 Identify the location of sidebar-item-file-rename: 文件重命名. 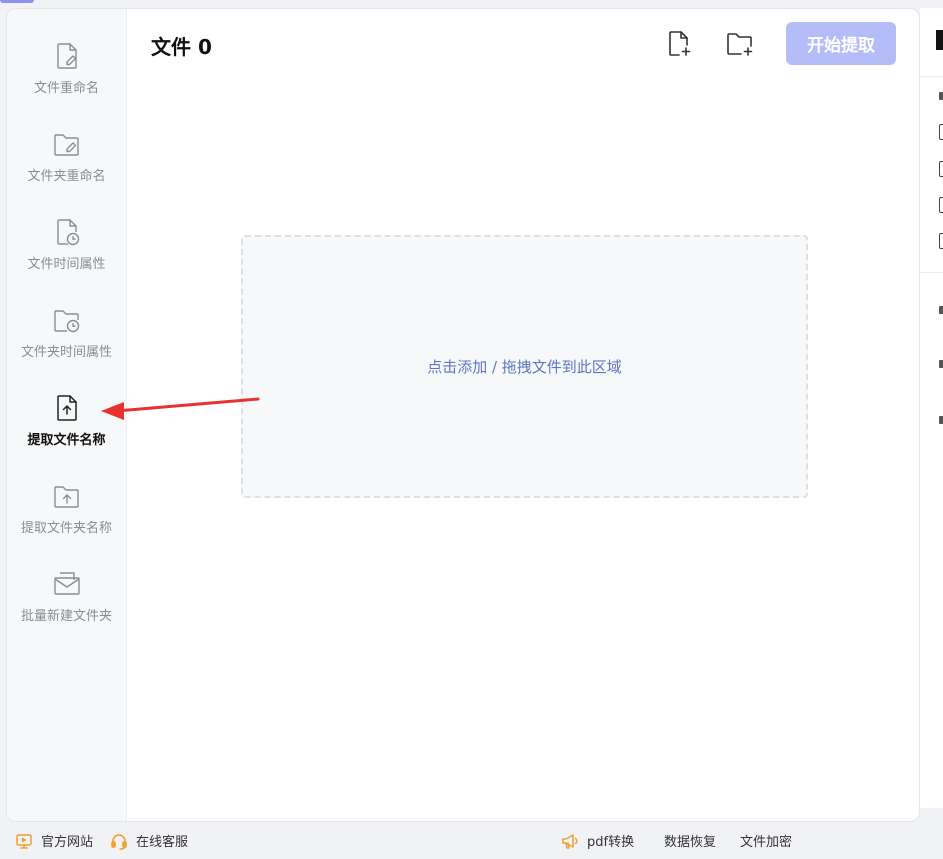
(66, 81).